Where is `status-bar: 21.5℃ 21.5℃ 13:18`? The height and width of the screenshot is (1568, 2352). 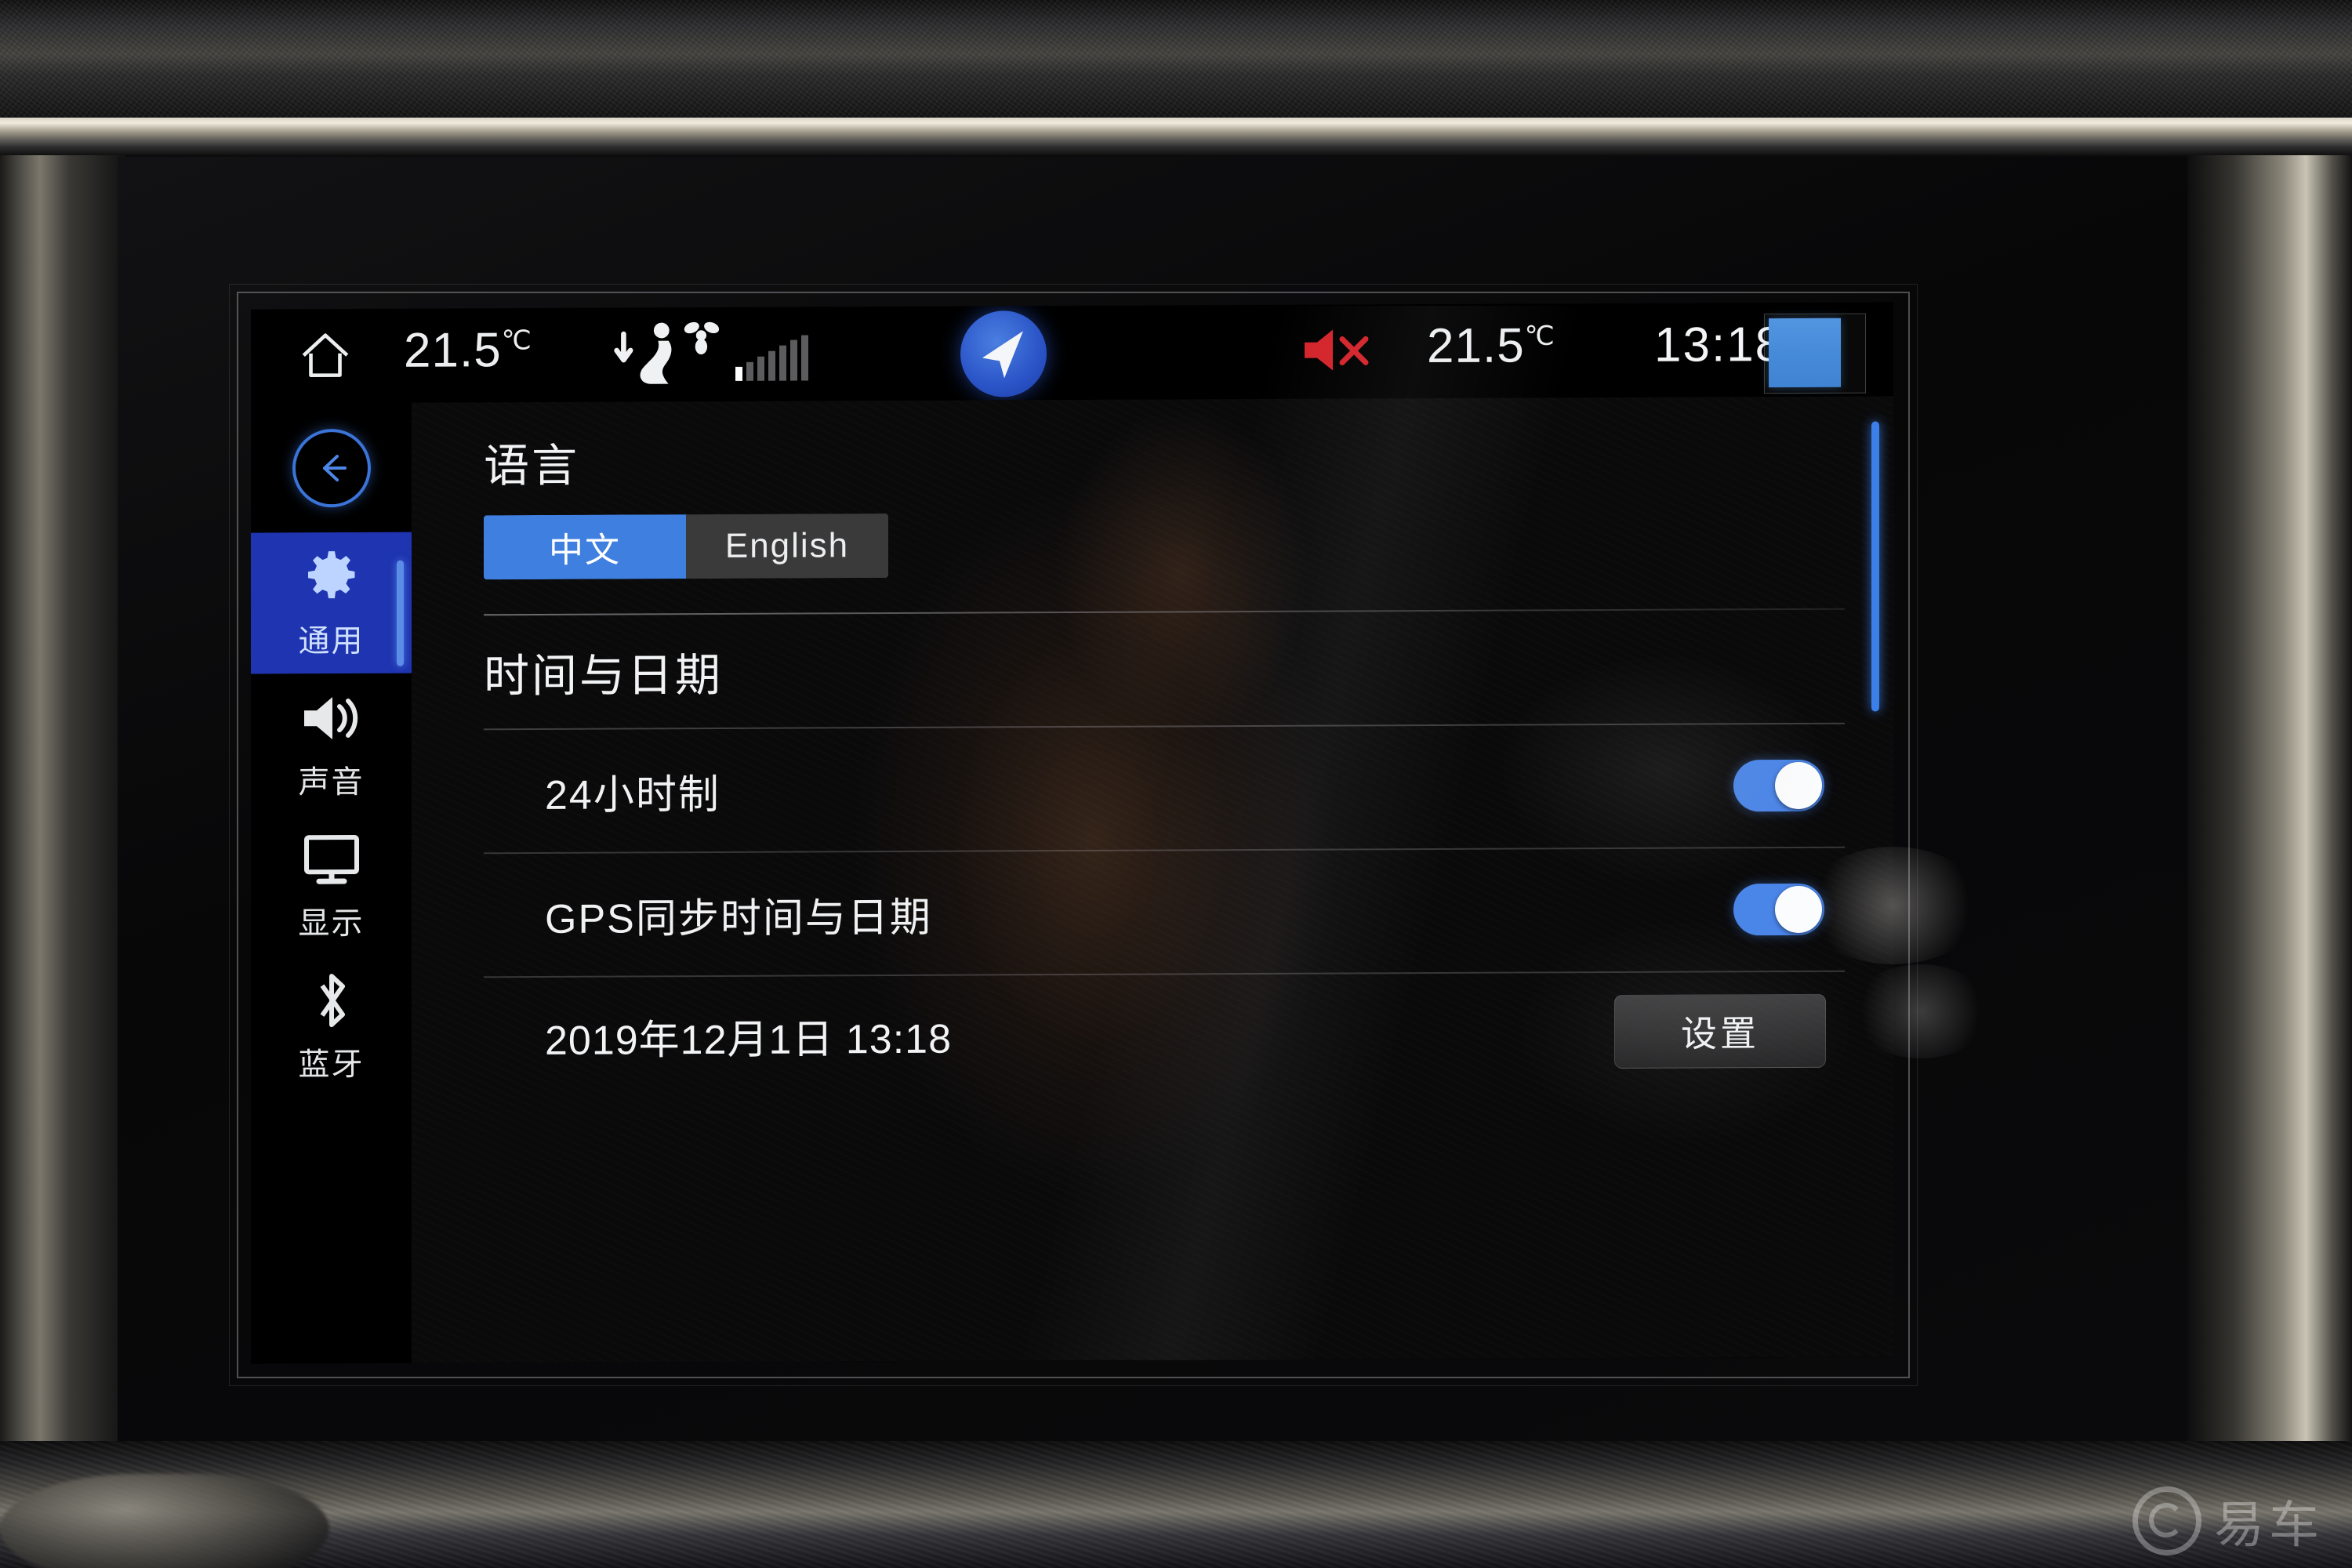
status-bar: 21.5℃ 21.5℃ 13:18 is located at coordinates (1072, 353).